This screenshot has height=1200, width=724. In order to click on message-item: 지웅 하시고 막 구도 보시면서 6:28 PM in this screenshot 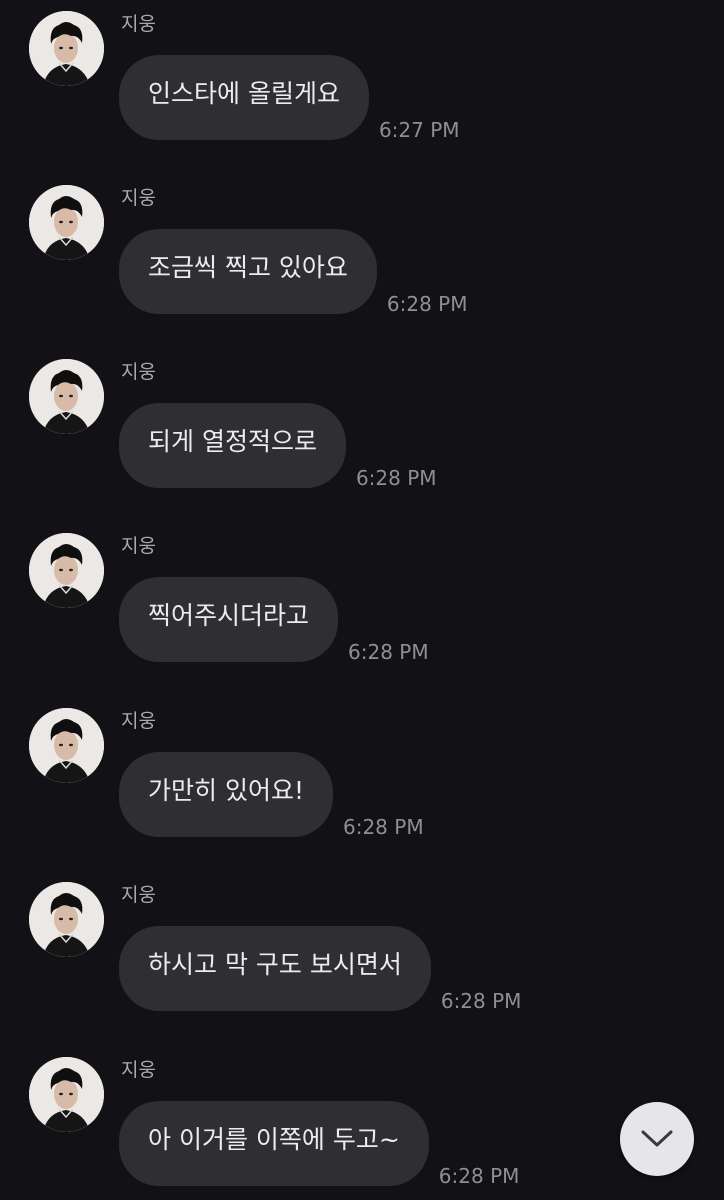, I will do `click(362, 946)`.